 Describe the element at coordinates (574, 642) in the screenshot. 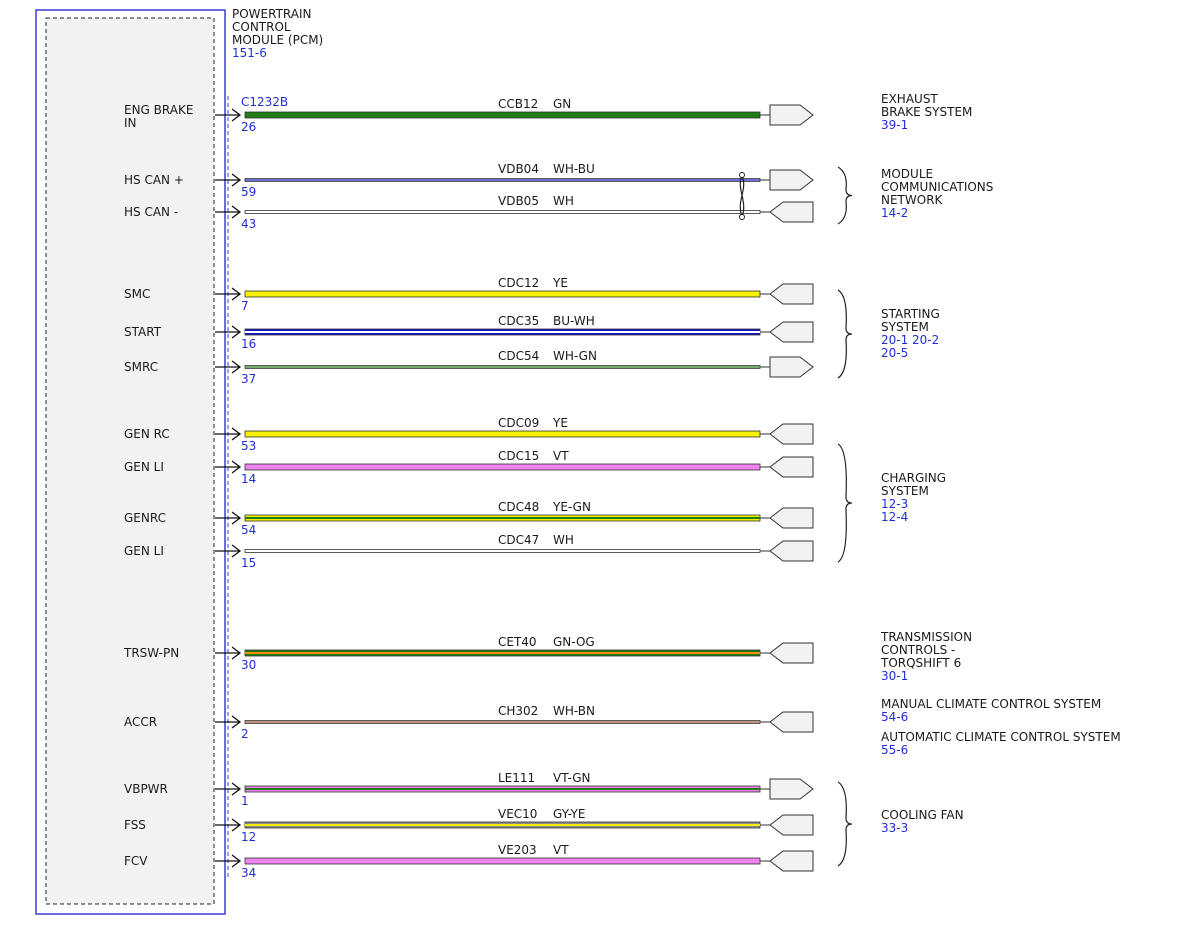

I see `wire-color-label: GN-OG` at that location.